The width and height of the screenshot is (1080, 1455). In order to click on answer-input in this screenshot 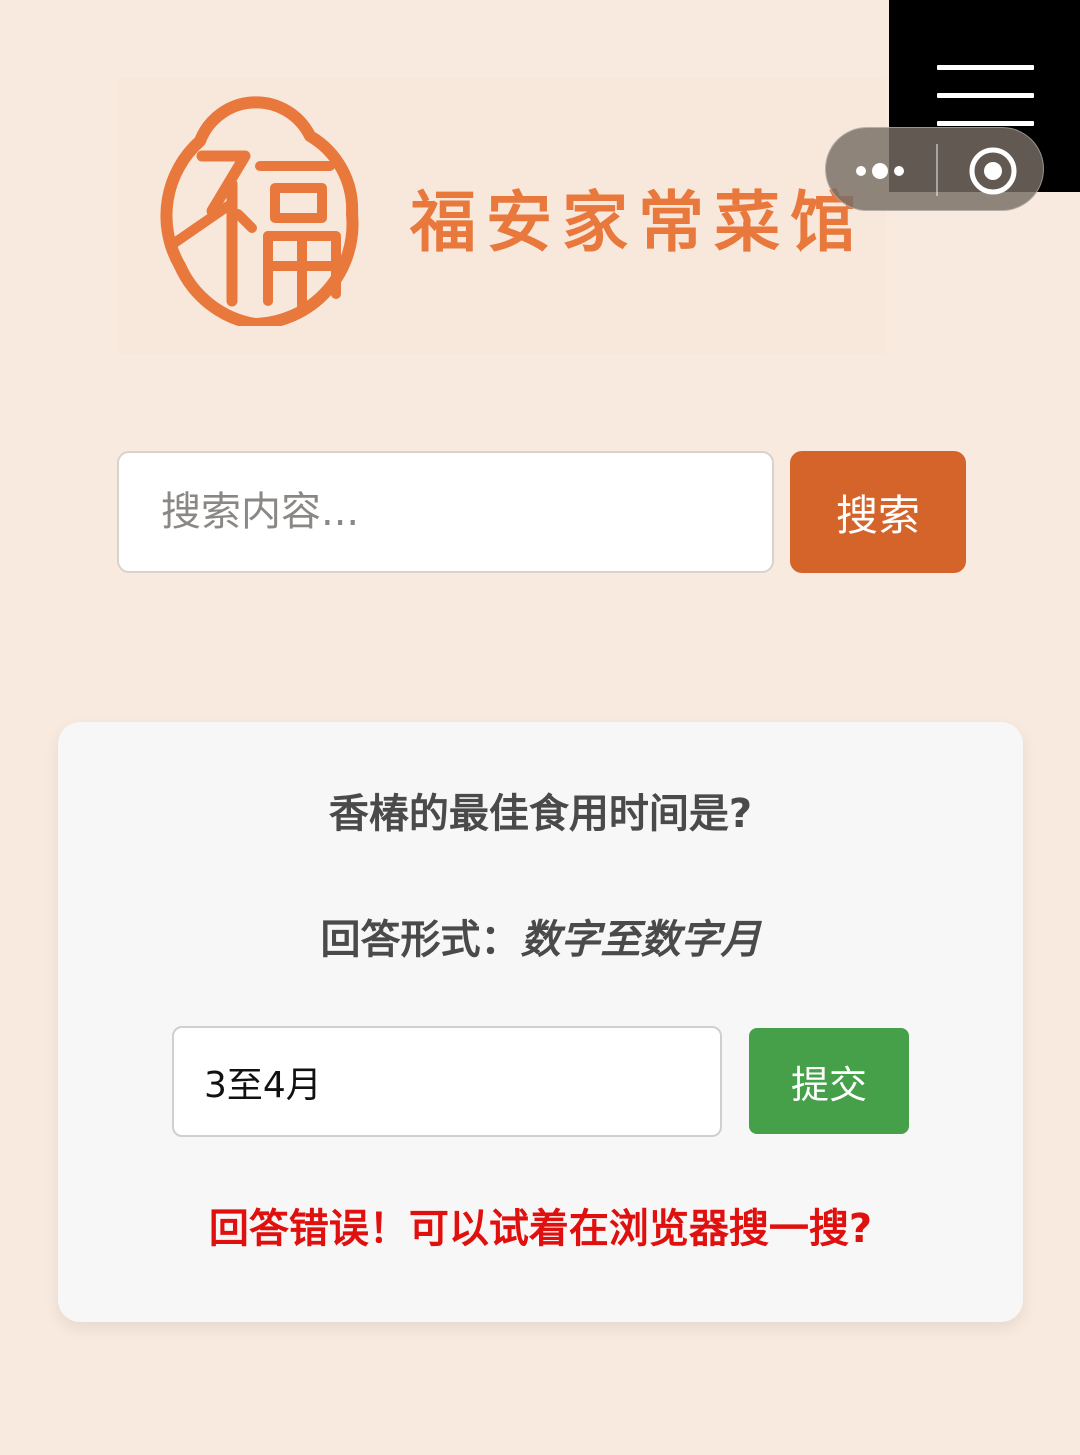, I will do `click(447, 1081)`.